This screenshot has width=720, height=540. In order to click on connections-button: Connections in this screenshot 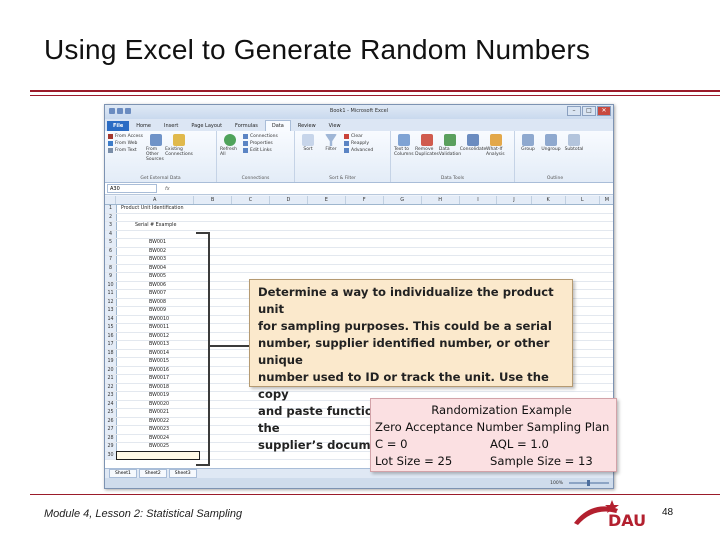, I will do `click(260, 136)`.